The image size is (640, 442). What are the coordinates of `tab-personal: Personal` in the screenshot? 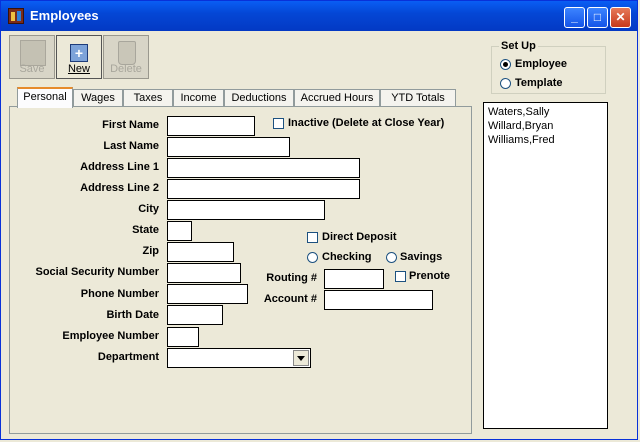 It's located at (45, 97).